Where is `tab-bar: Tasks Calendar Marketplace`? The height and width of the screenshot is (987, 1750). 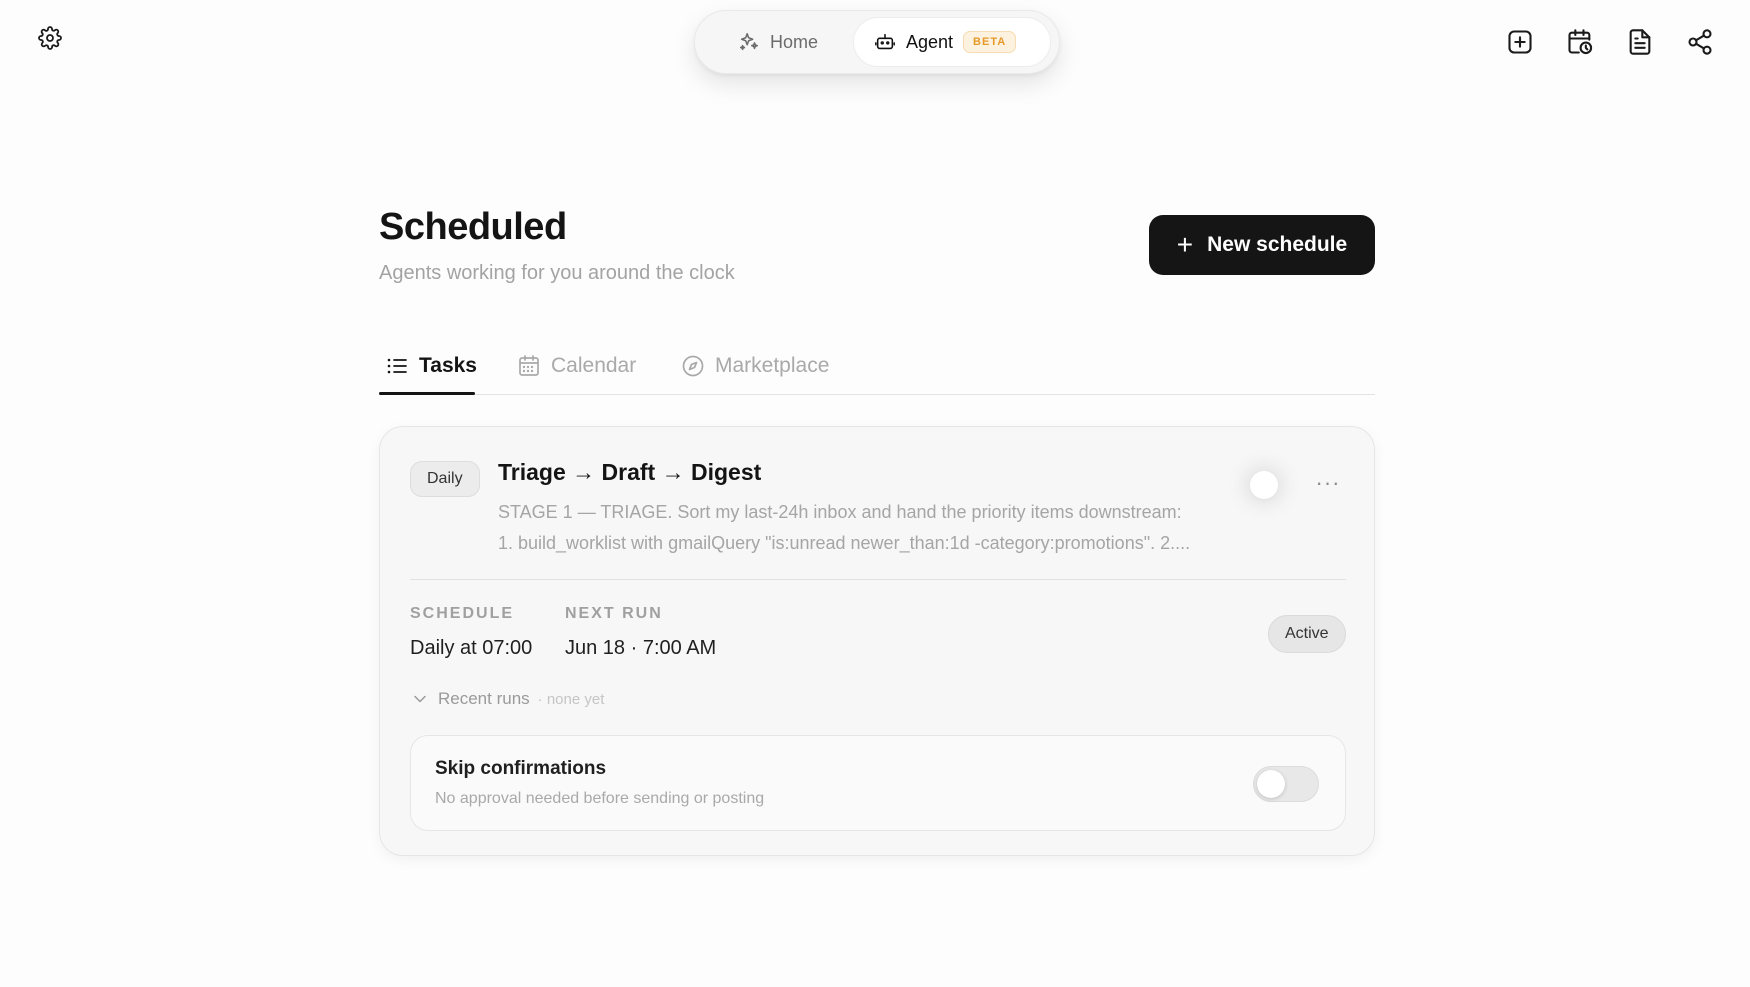 tab-bar: Tasks Calendar Marketplace is located at coordinates (877, 365).